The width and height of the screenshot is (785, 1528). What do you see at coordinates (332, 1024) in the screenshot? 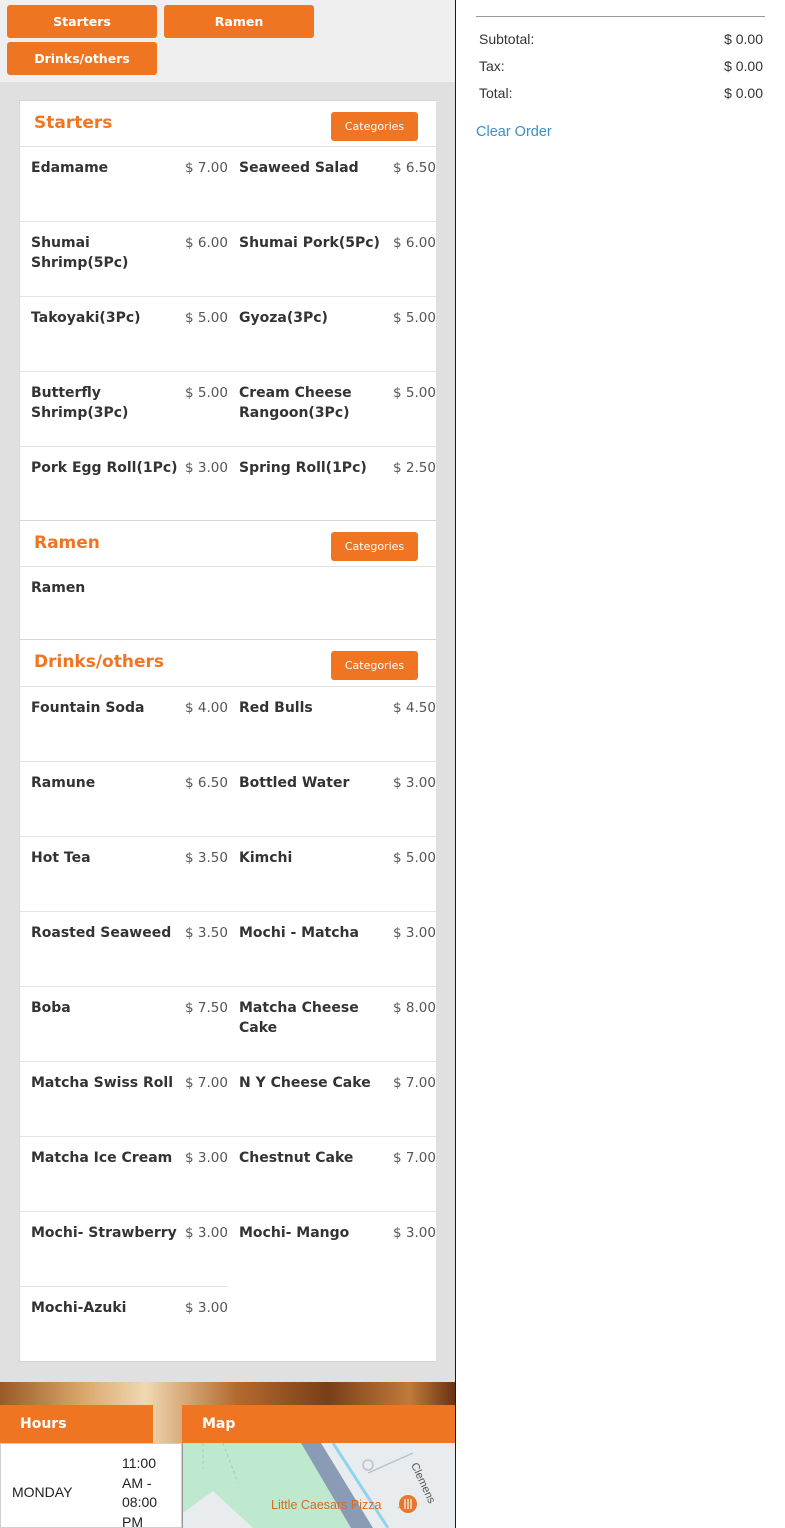
I see `menu-item: Matcha Cheese Cake $ 8.00` at bounding box center [332, 1024].